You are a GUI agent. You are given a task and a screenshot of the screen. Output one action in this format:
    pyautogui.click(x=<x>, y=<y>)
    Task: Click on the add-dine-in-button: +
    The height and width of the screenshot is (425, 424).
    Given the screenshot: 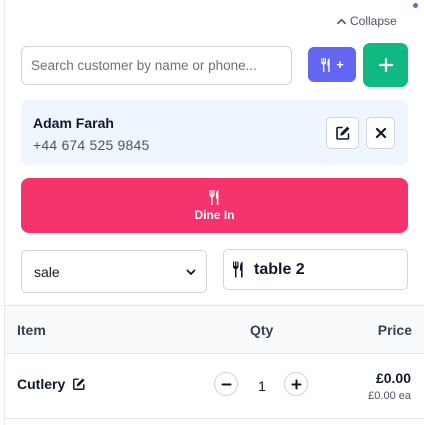 What is the action you would take?
    pyautogui.click(x=332, y=64)
    